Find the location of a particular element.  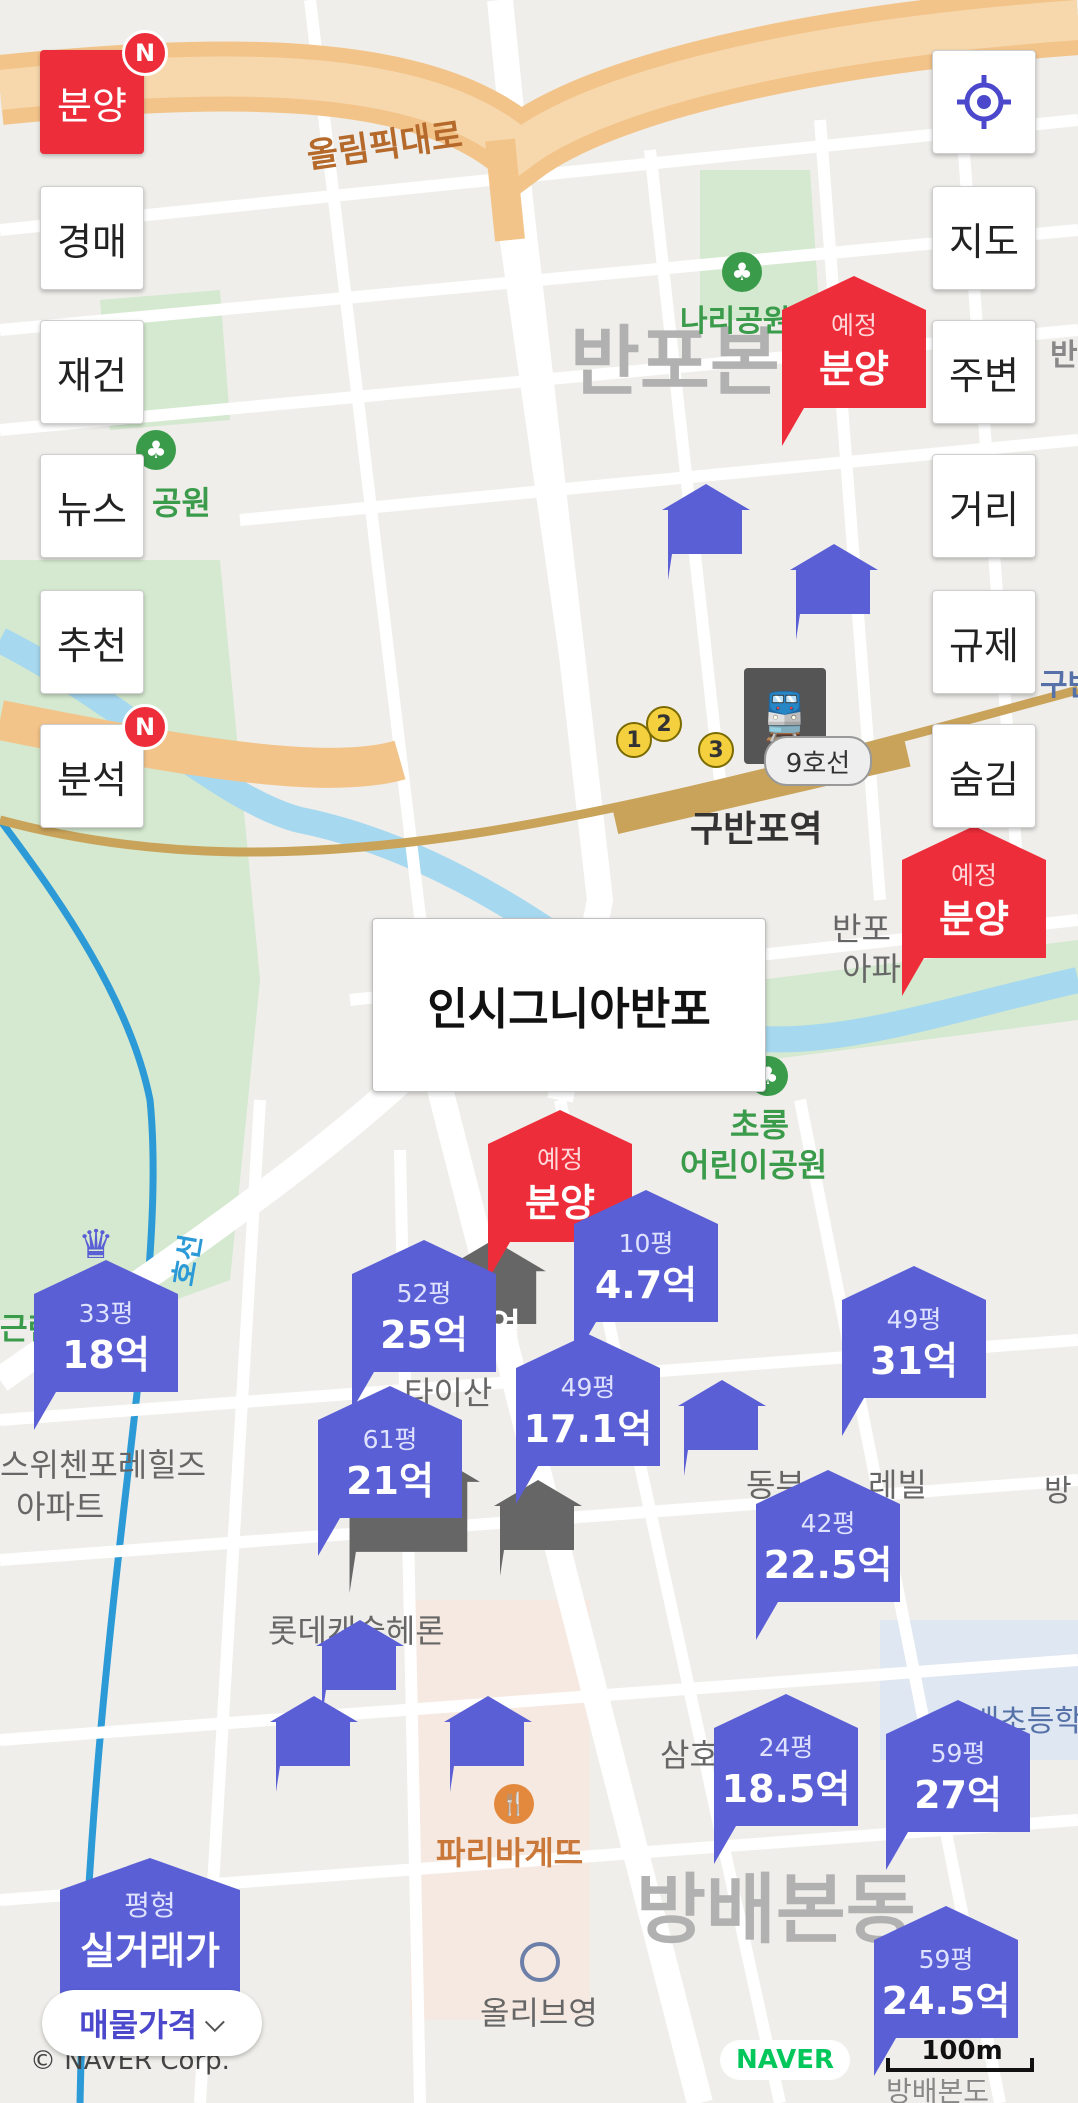

poi-station-name: 구반포역 is located at coordinates (756, 829).